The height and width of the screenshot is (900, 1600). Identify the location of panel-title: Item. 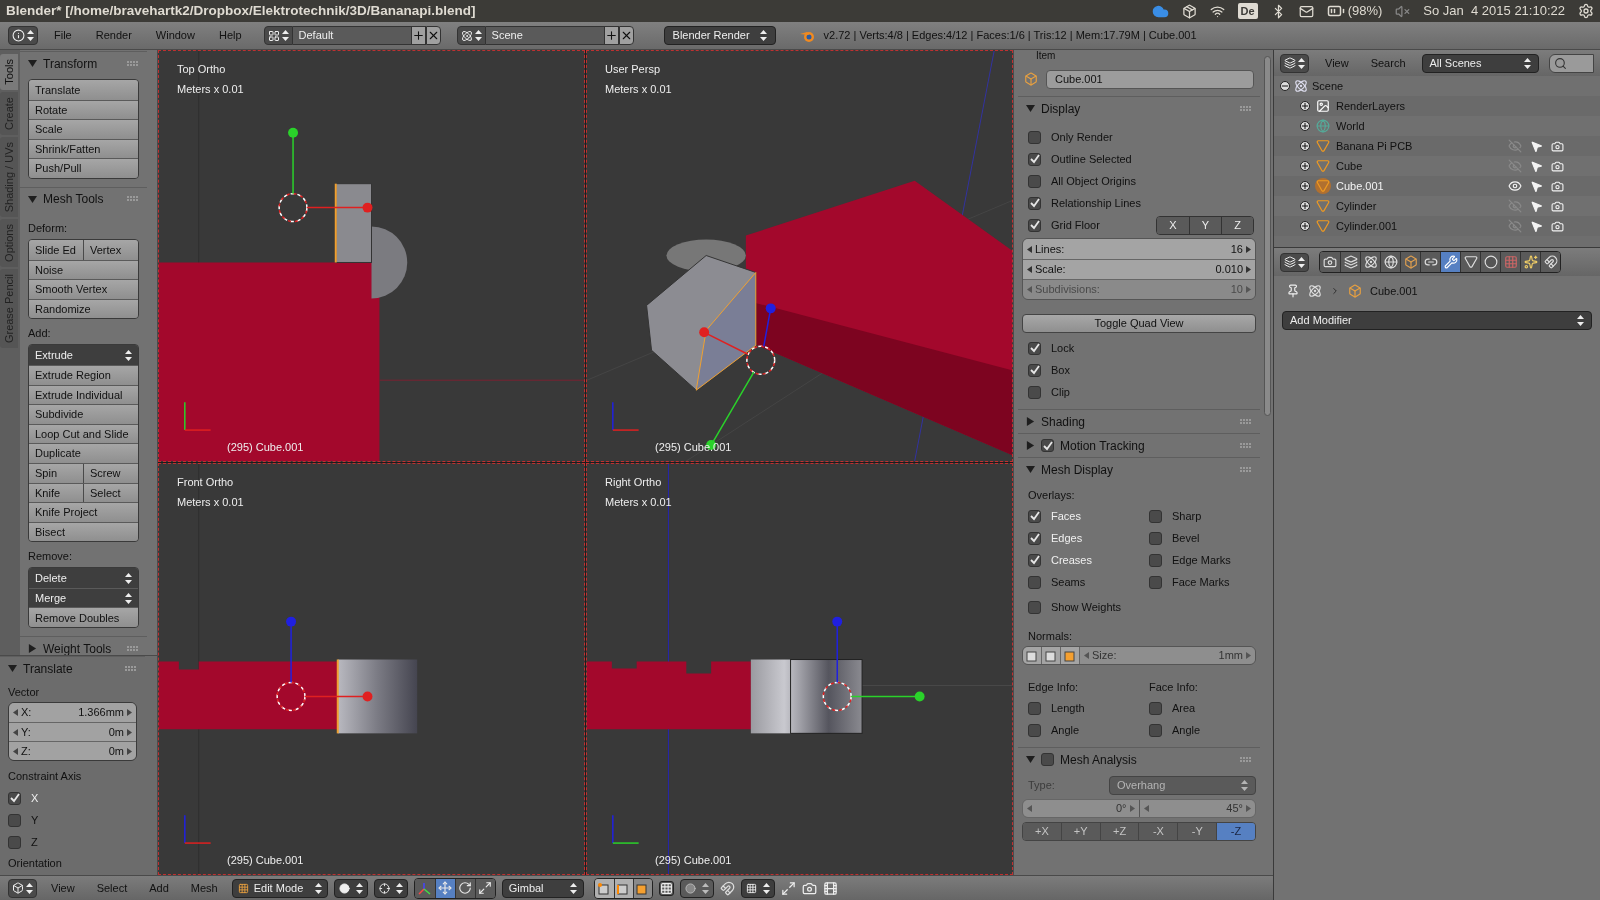
(1139, 56).